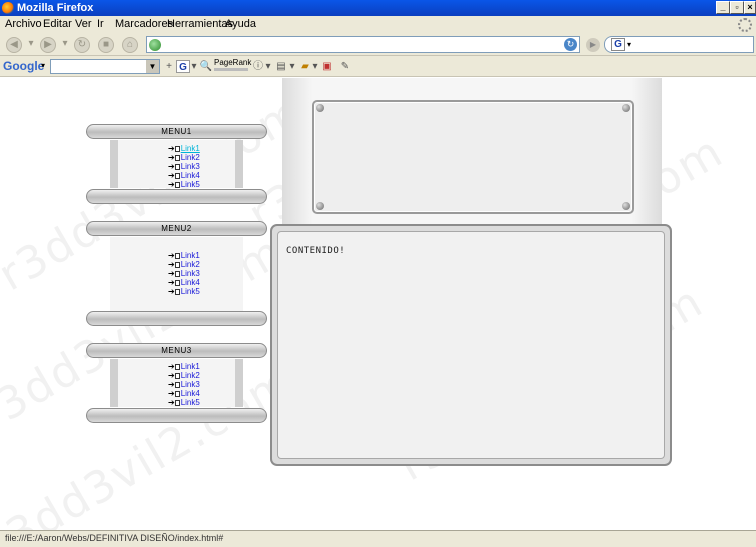  I want to click on menu3-link-5: ➔ Link5, so click(184, 402).